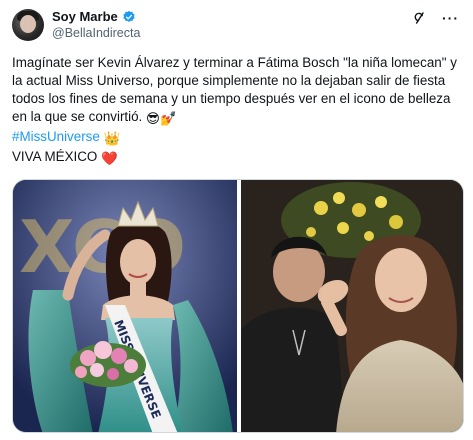 The width and height of the screenshot is (473, 440). Describe the element at coordinates (435, 18) in the screenshot. I see `top-actions: ···` at that location.